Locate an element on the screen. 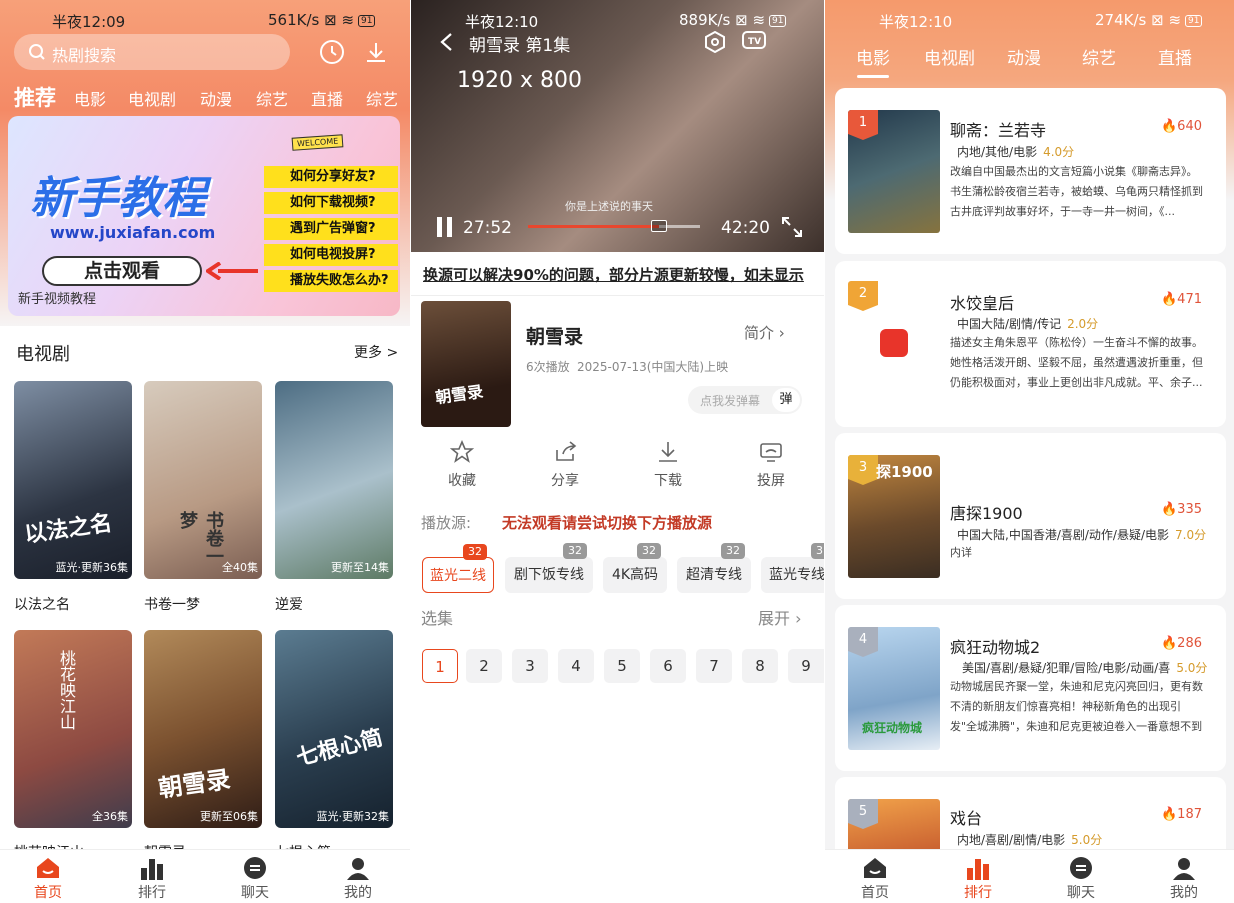 This screenshot has height=903, width=1234. rank-tab-movie: 电影 is located at coordinates (873, 56).